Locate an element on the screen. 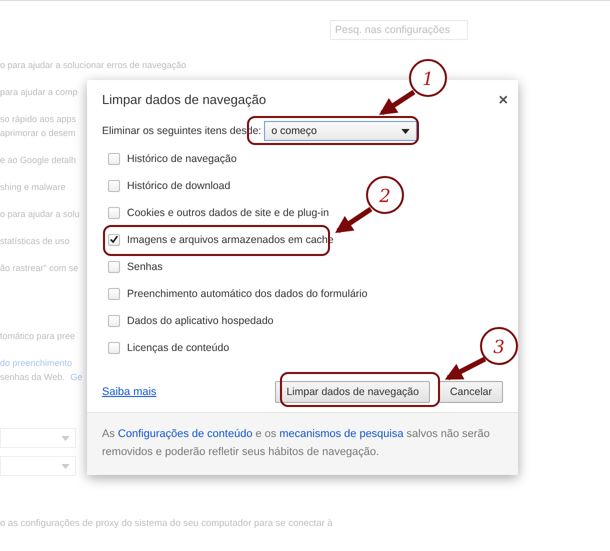  checkbox-label: Licenças de conteúdo is located at coordinates (178, 348).